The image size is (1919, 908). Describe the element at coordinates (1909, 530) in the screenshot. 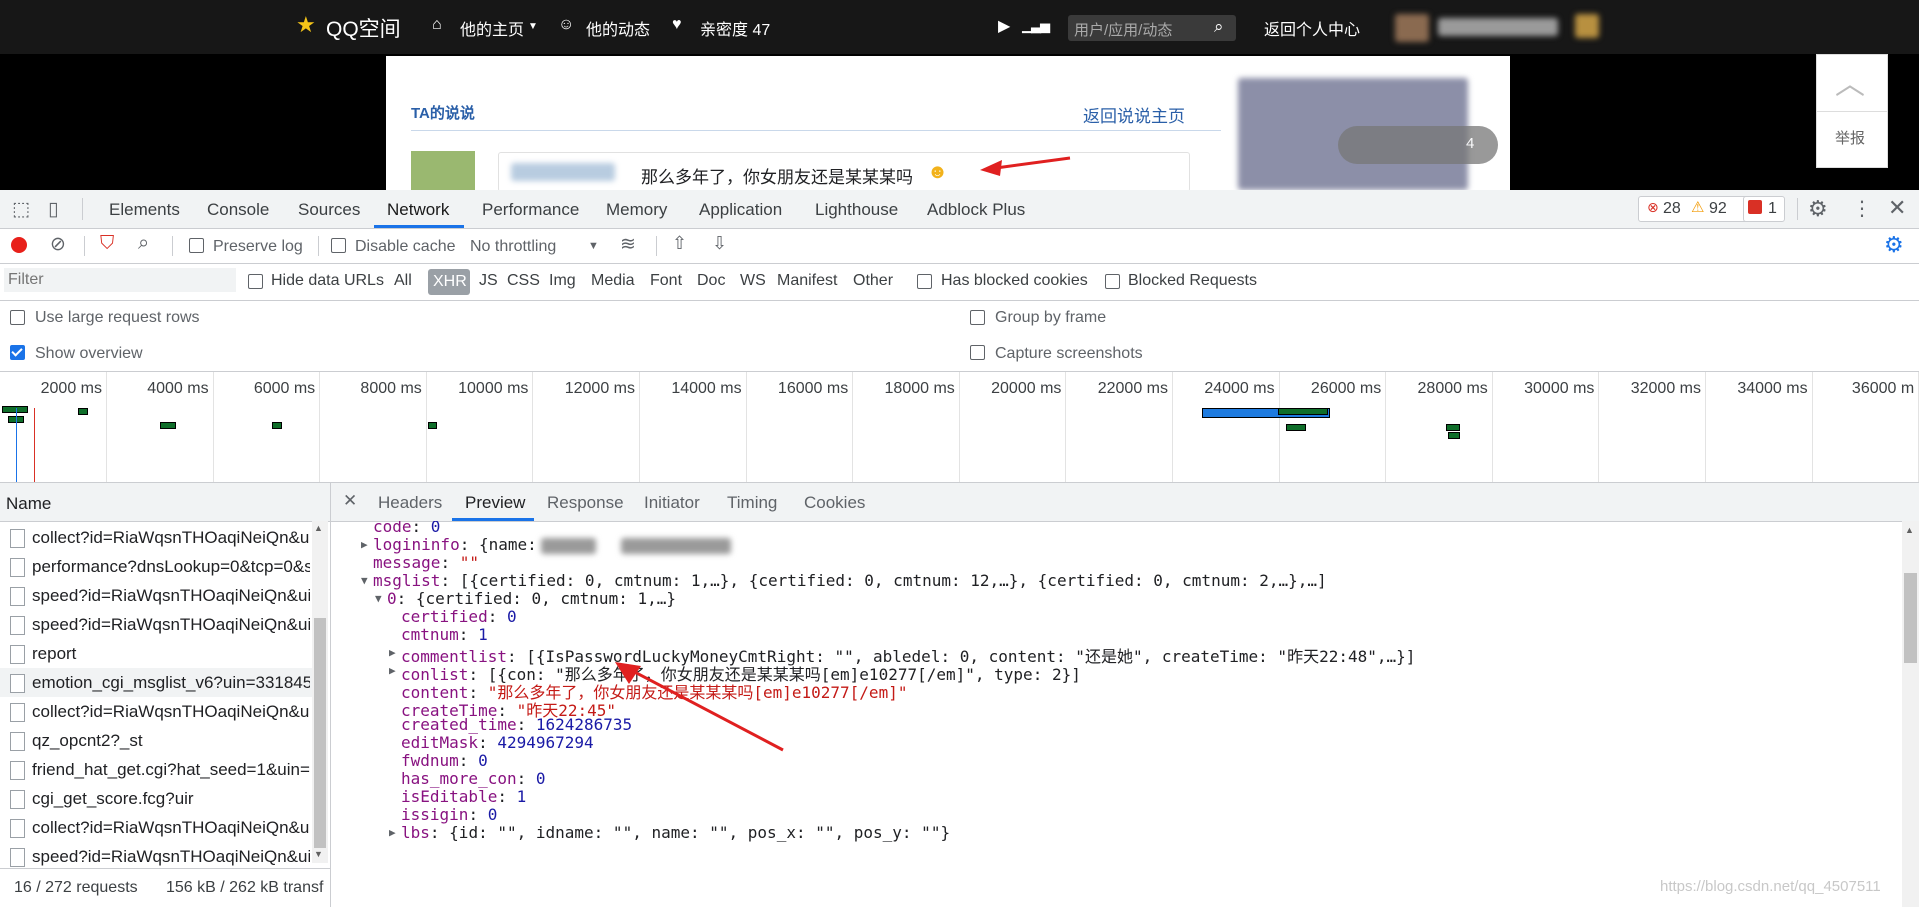

I see `preview-scroll-up-icon: ▲` at that location.